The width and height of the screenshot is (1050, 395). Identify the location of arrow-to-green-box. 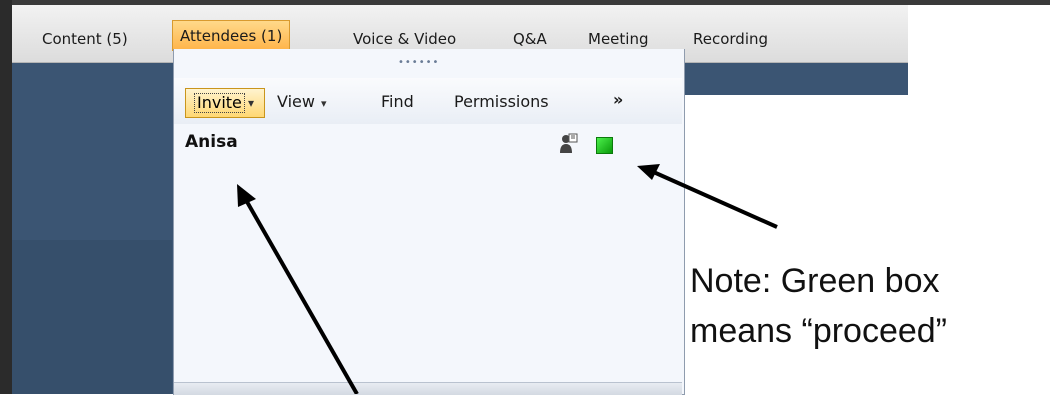
(713, 198).